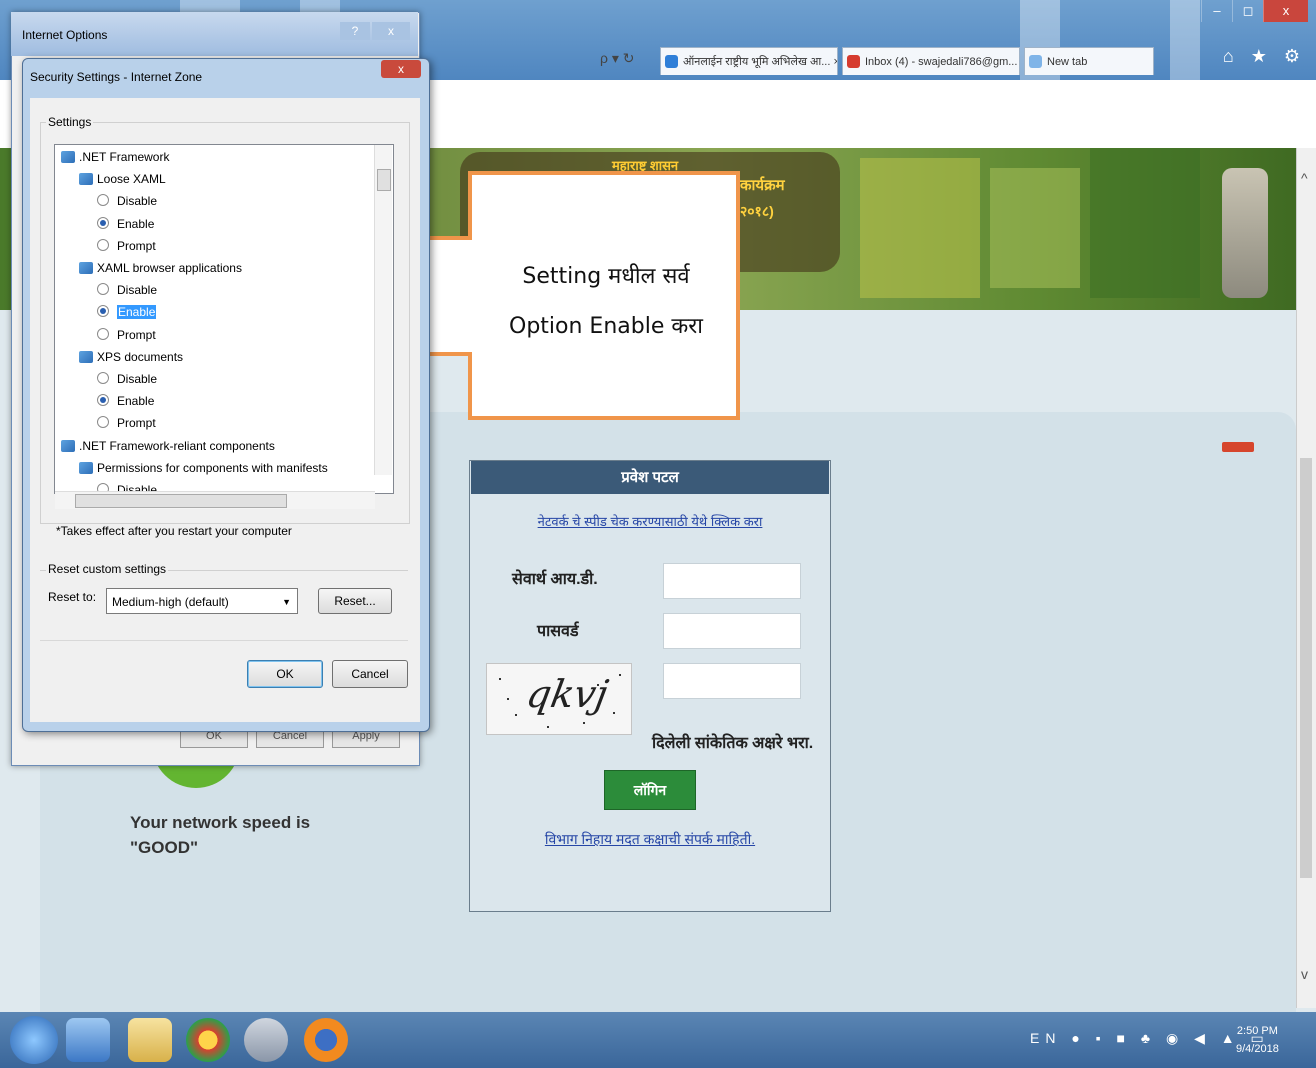 The height and width of the screenshot is (1068, 1316). I want to click on help-button: ?, so click(355, 31).